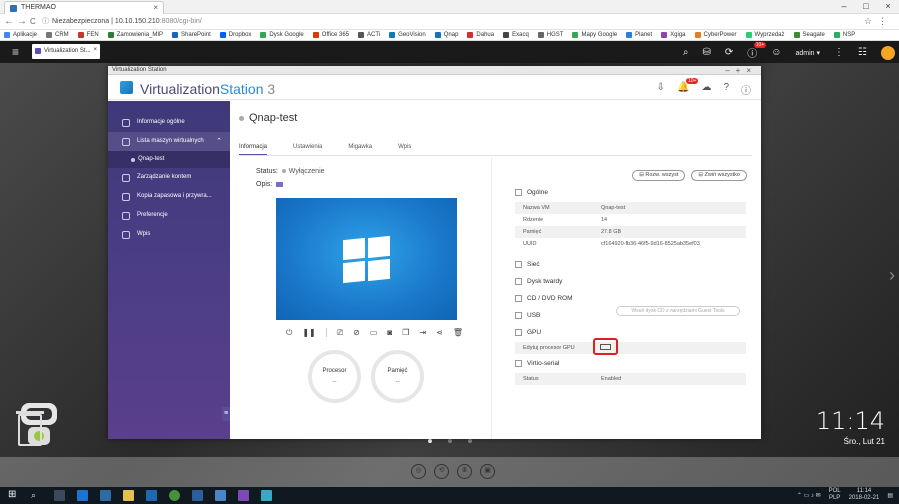 The image size is (899, 504). What do you see at coordinates (407, 35) in the screenshot?
I see `bookmark-item: GeoVision` at bounding box center [407, 35].